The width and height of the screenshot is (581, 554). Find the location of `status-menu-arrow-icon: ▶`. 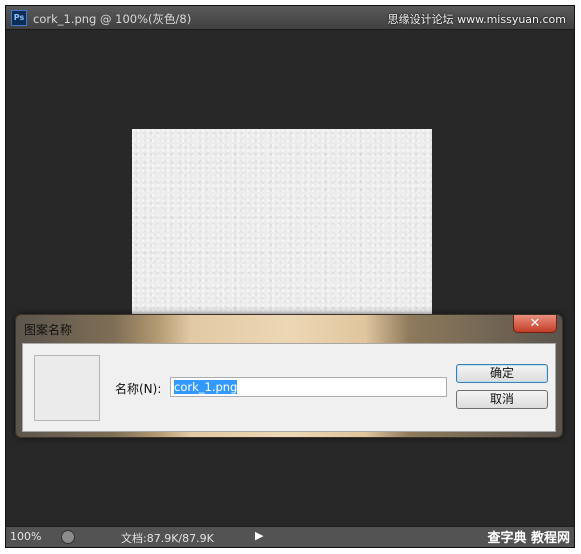

status-menu-arrow-icon: ▶ is located at coordinates (259, 535).